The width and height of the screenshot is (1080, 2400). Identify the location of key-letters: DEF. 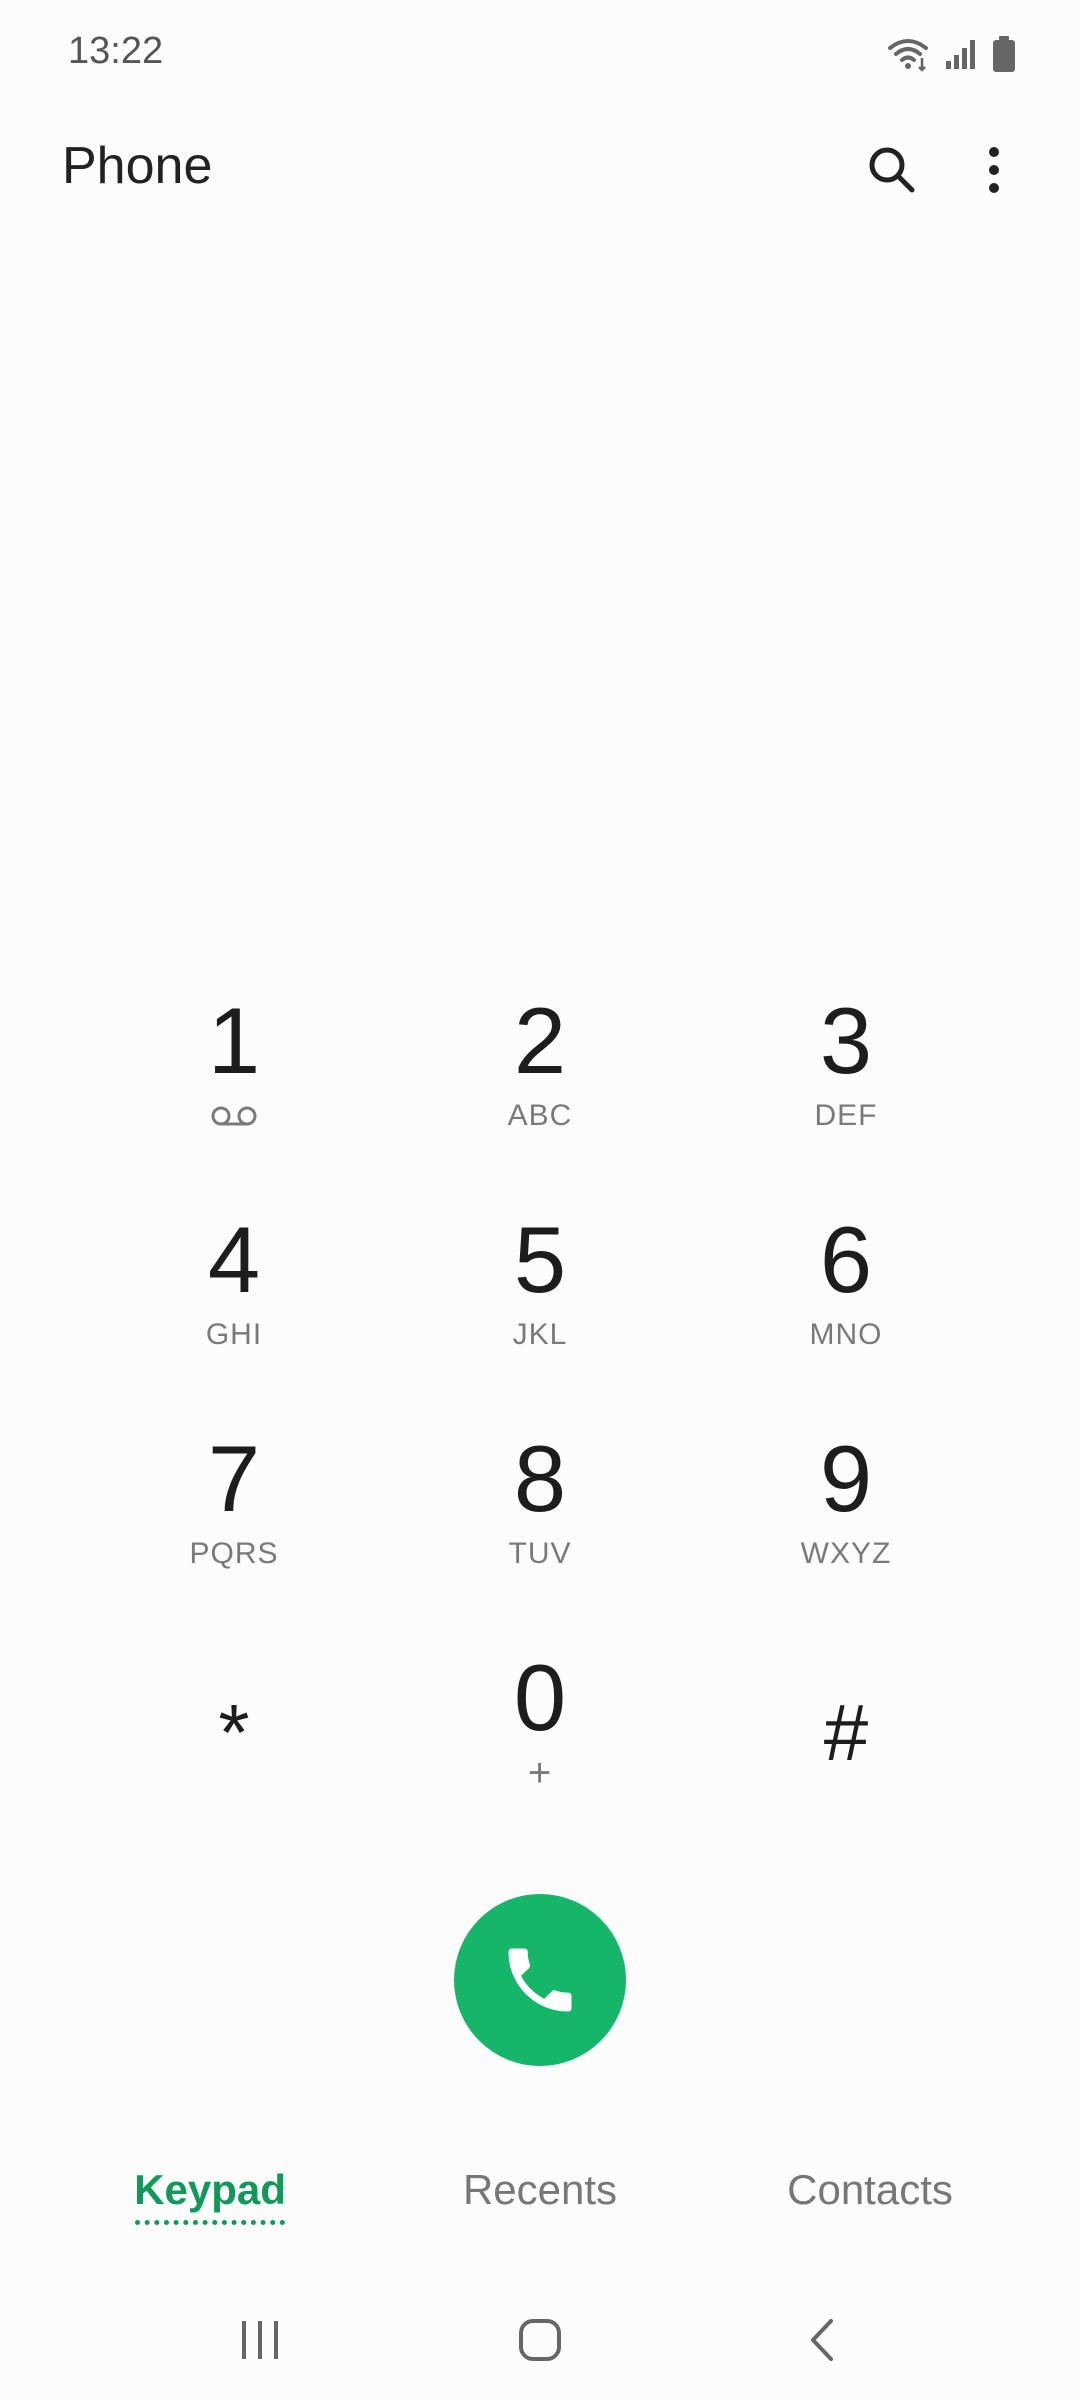
(846, 1115).